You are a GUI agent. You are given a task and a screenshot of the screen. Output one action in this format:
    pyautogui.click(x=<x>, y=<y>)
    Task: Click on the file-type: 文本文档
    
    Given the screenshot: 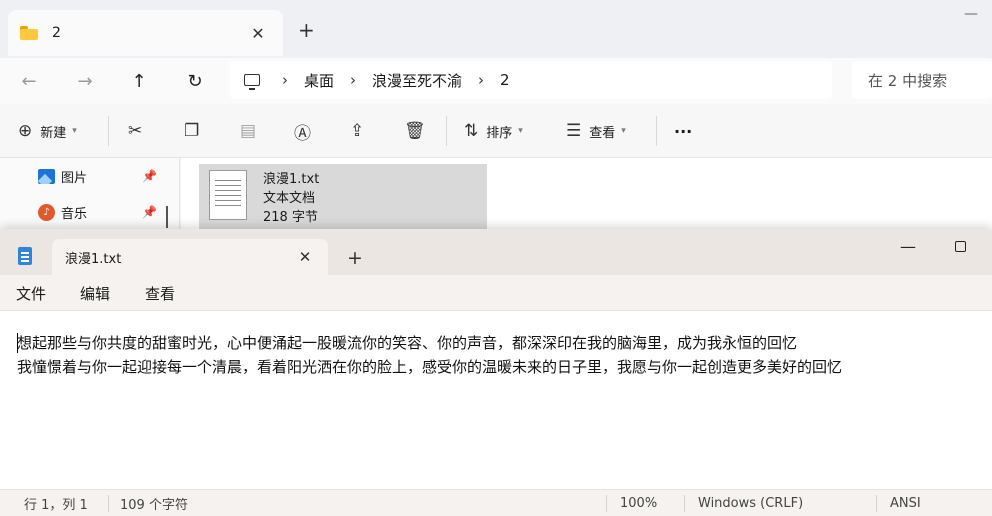 What is the action you would take?
    pyautogui.click(x=289, y=198)
    